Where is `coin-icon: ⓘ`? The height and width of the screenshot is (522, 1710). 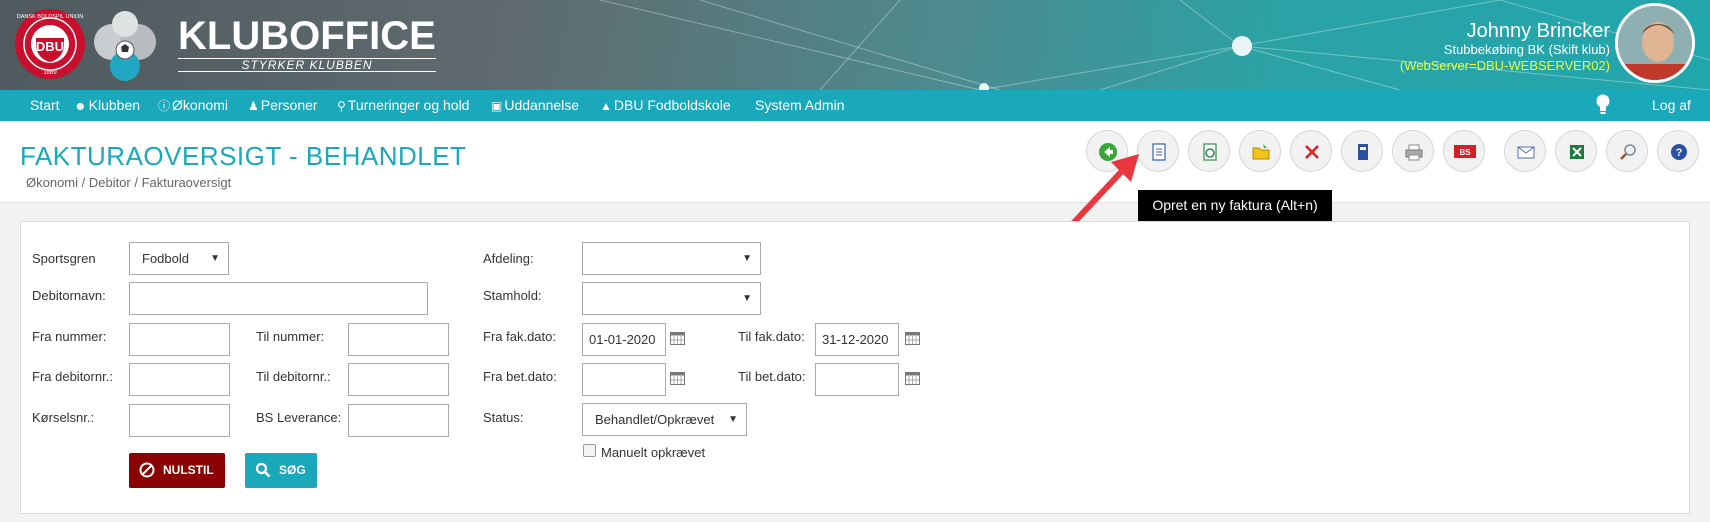
coin-icon: ⓘ is located at coordinates (164, 106).